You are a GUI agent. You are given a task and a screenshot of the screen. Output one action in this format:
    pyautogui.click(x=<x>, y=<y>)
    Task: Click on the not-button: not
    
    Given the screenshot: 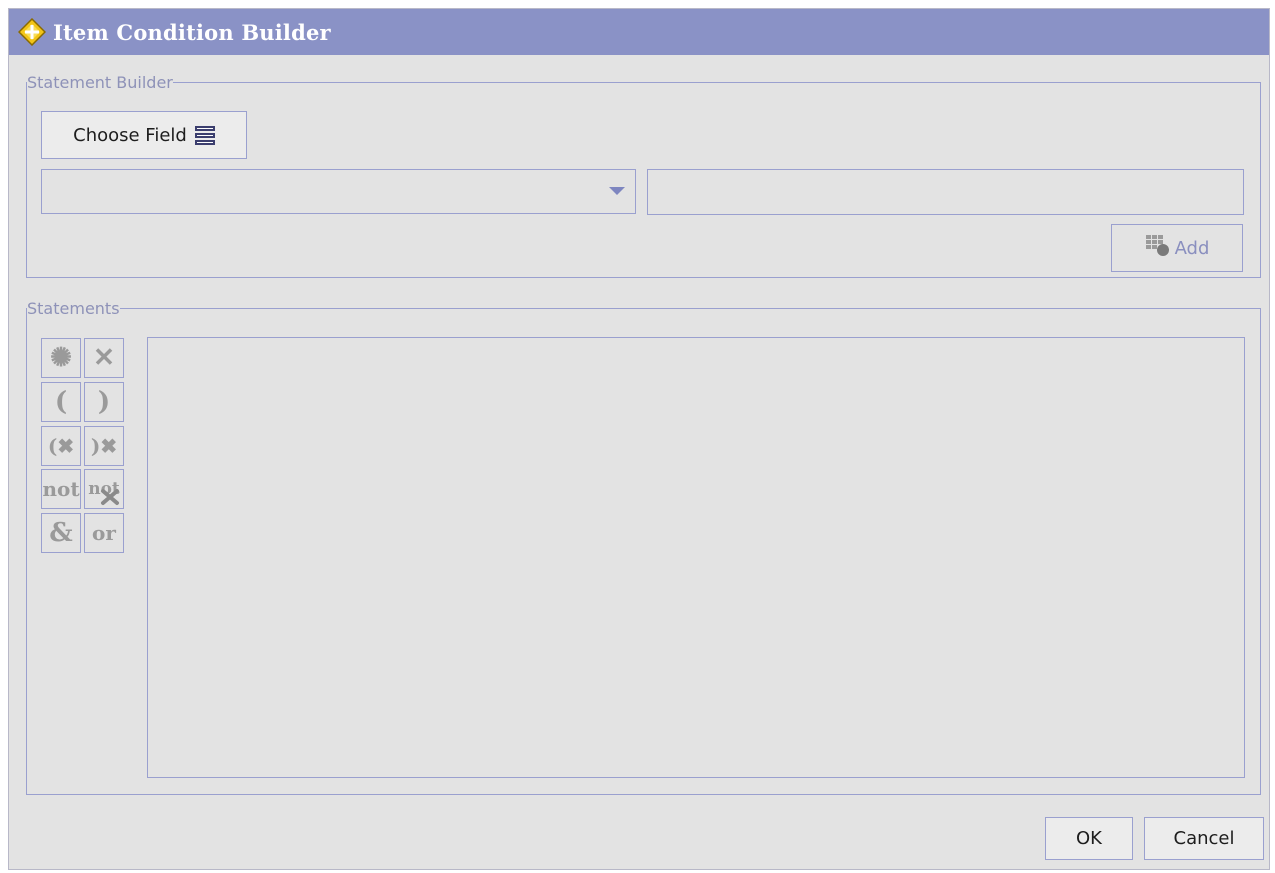 What is the action you would take?
    pyautogui.click(x=61, y=489)
    